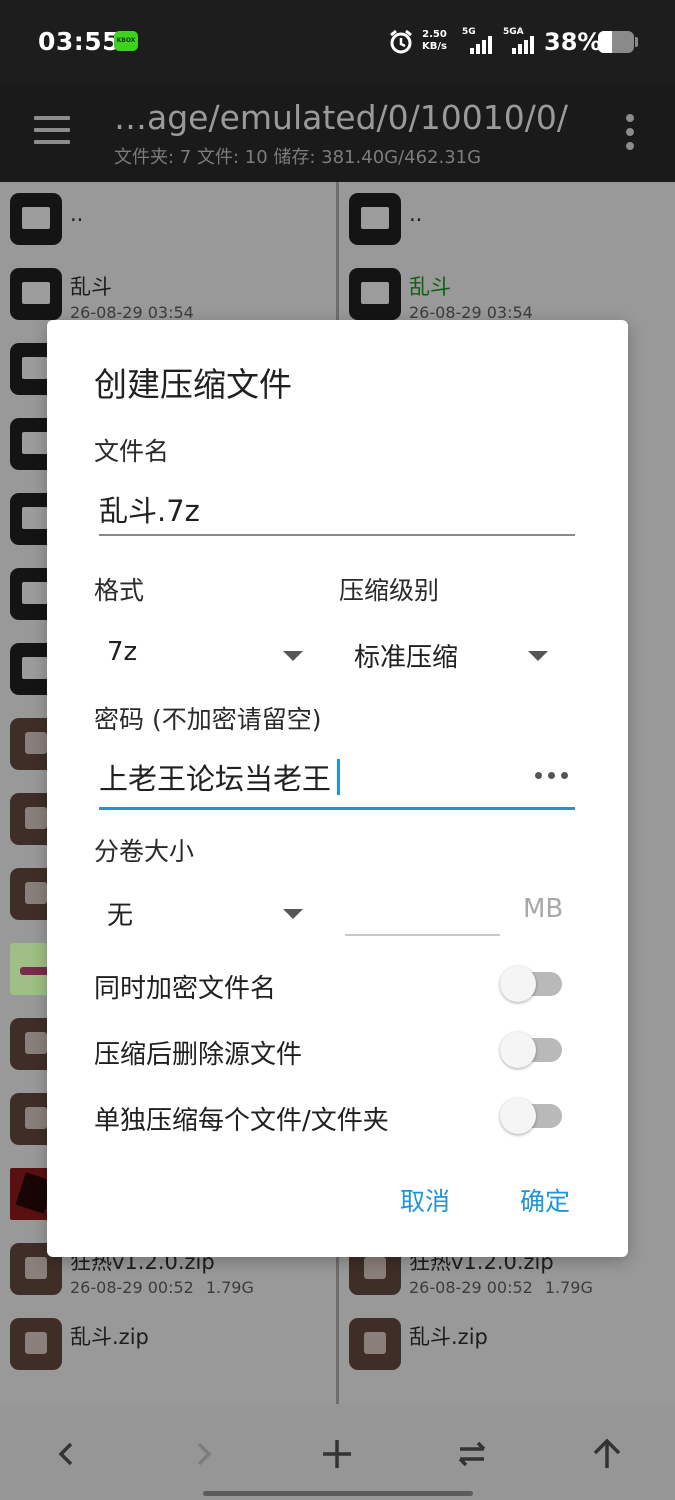 This screenshot has width=675, height=1500. I want to click on plus-icon, so click(337, 1454).